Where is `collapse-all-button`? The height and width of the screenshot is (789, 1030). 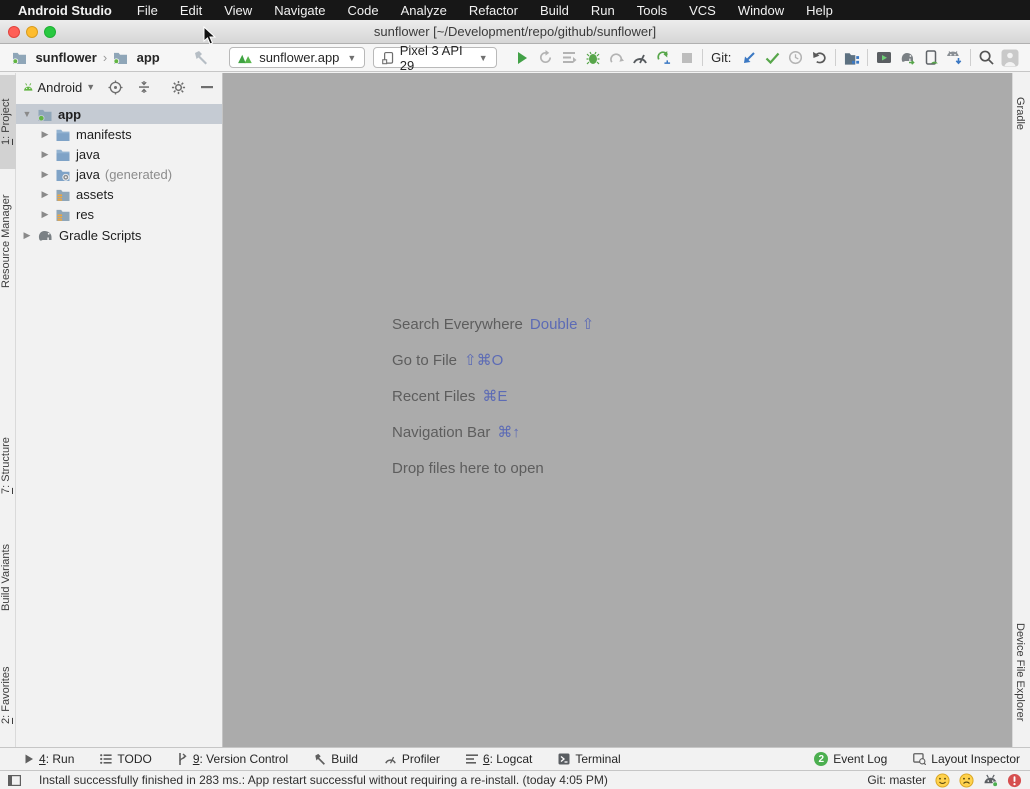 collapse-all-button is located at coordinates (144, 87).